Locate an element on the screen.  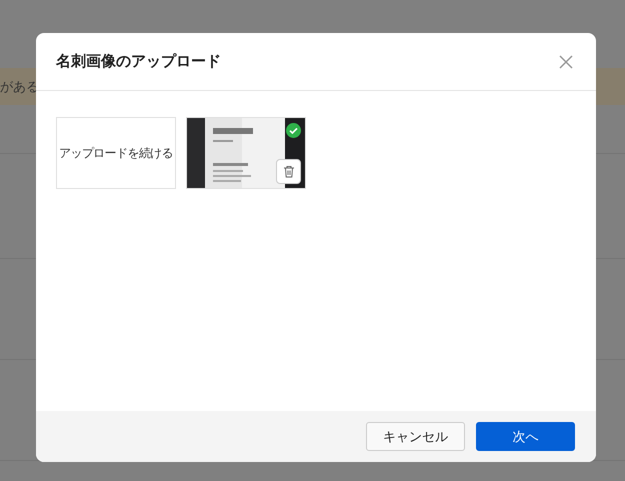
delete-button is located at coordinates (288, 171).